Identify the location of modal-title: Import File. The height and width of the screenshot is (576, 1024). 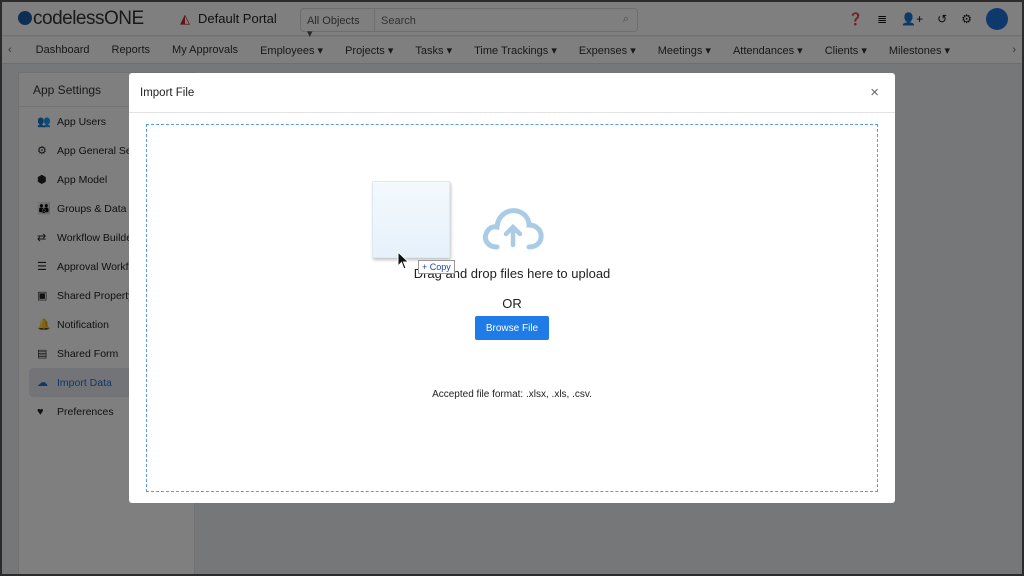
(167, 93).